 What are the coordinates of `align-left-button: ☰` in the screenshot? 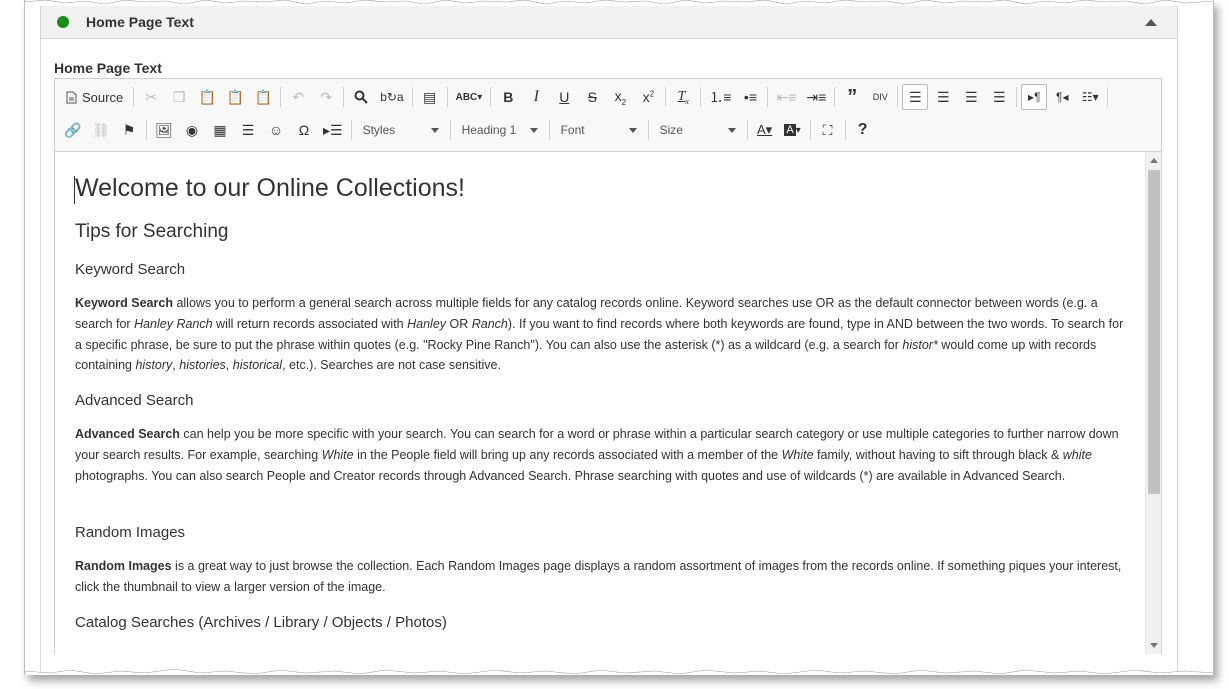 It's located at (915, 97).